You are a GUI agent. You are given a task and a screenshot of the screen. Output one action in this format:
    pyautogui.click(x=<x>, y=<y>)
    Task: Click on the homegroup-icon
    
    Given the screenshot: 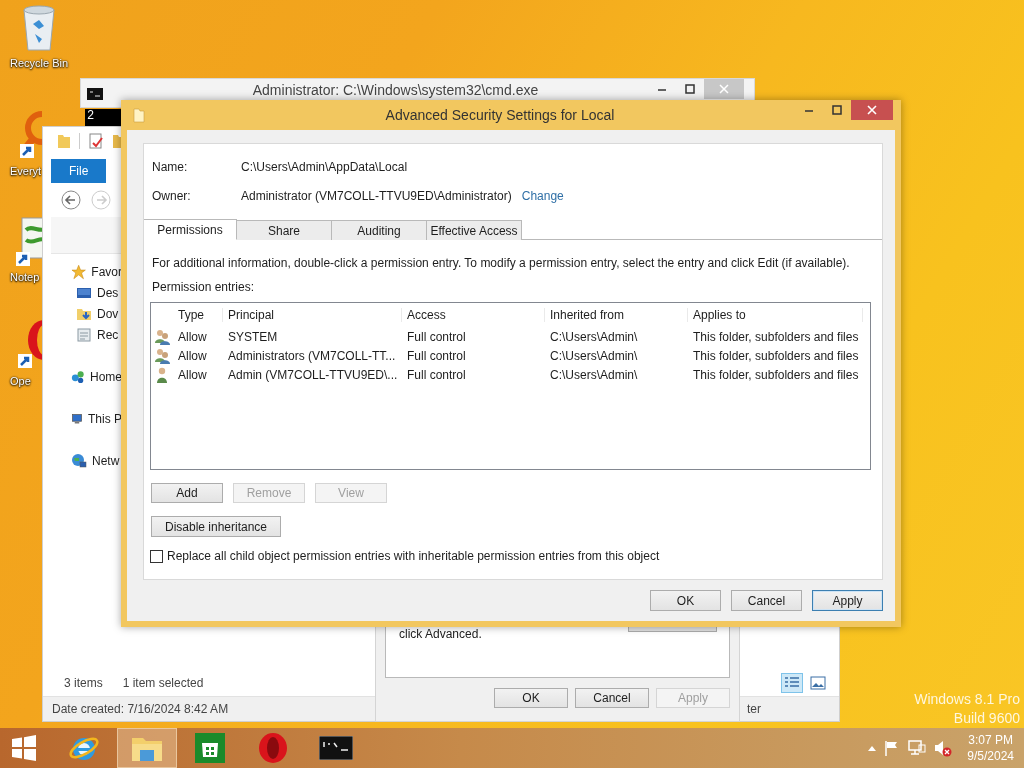 What is the action you would take?
    pyautogui.click(x=78, y=376)
    